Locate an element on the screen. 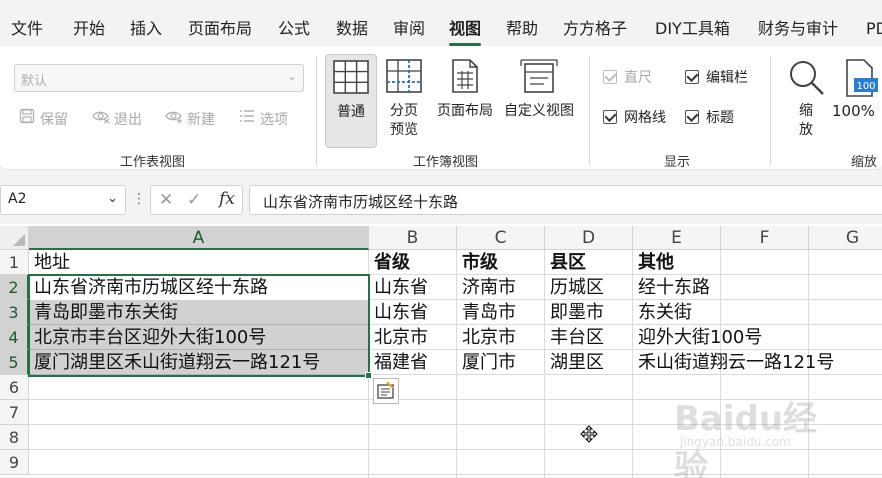 Image resolution: width=882 pixels, height=478 pixels. exit-button: 退出 is located at coordinates (117, 118).